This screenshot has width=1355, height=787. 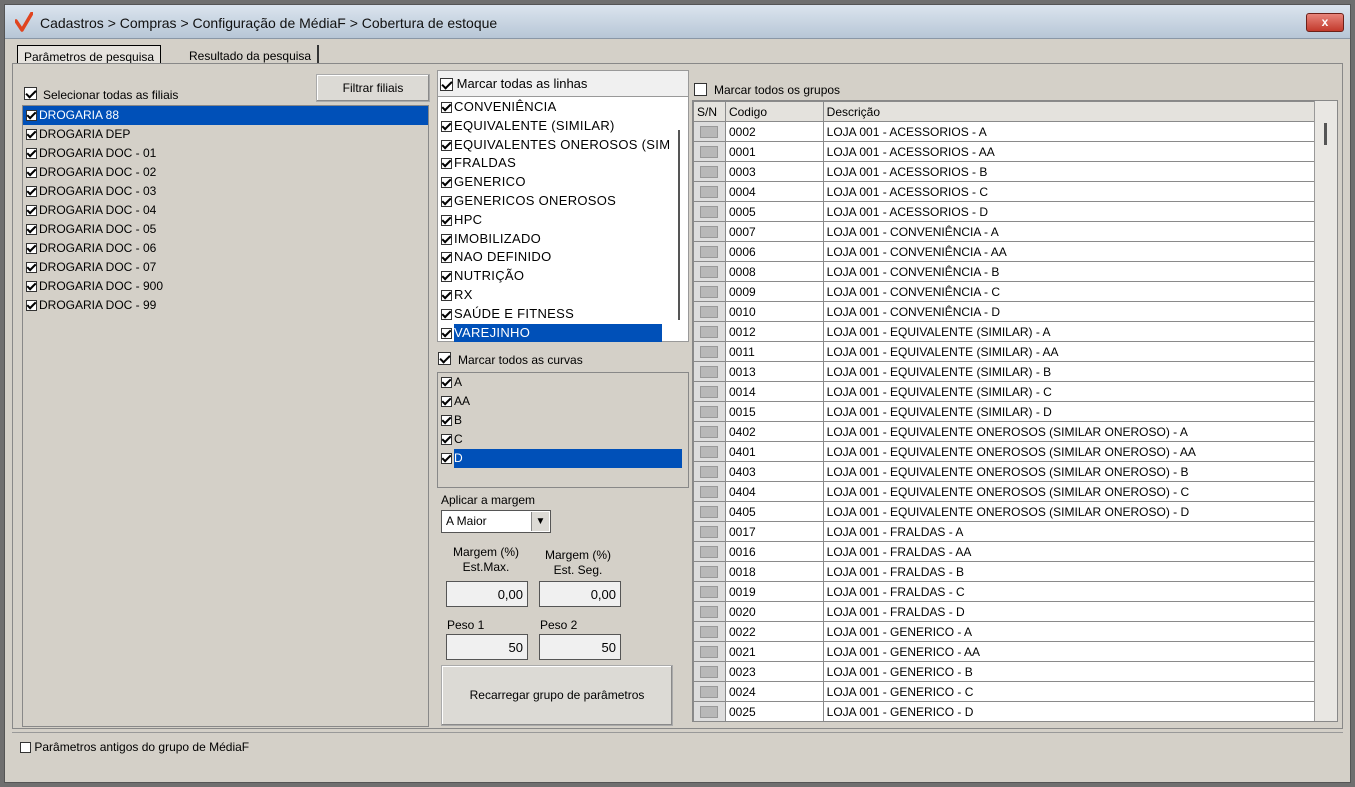 What do you see at coordinates (554, 239) in the screenshot?
I see `list-item: IMOBILIZADO` at bounding box center [554, 239].